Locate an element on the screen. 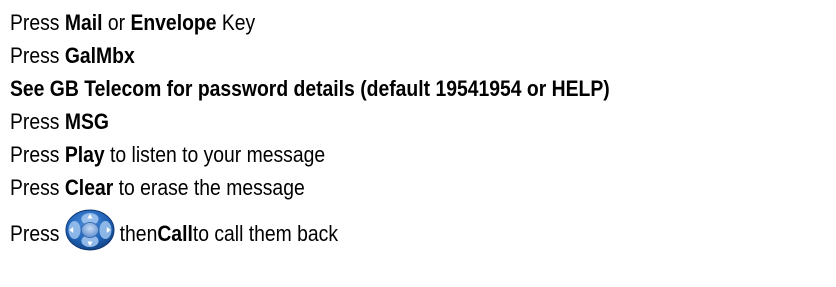  step-mail-envelope: Press Mail or Envelope Key is located at coordinates (363, 22).